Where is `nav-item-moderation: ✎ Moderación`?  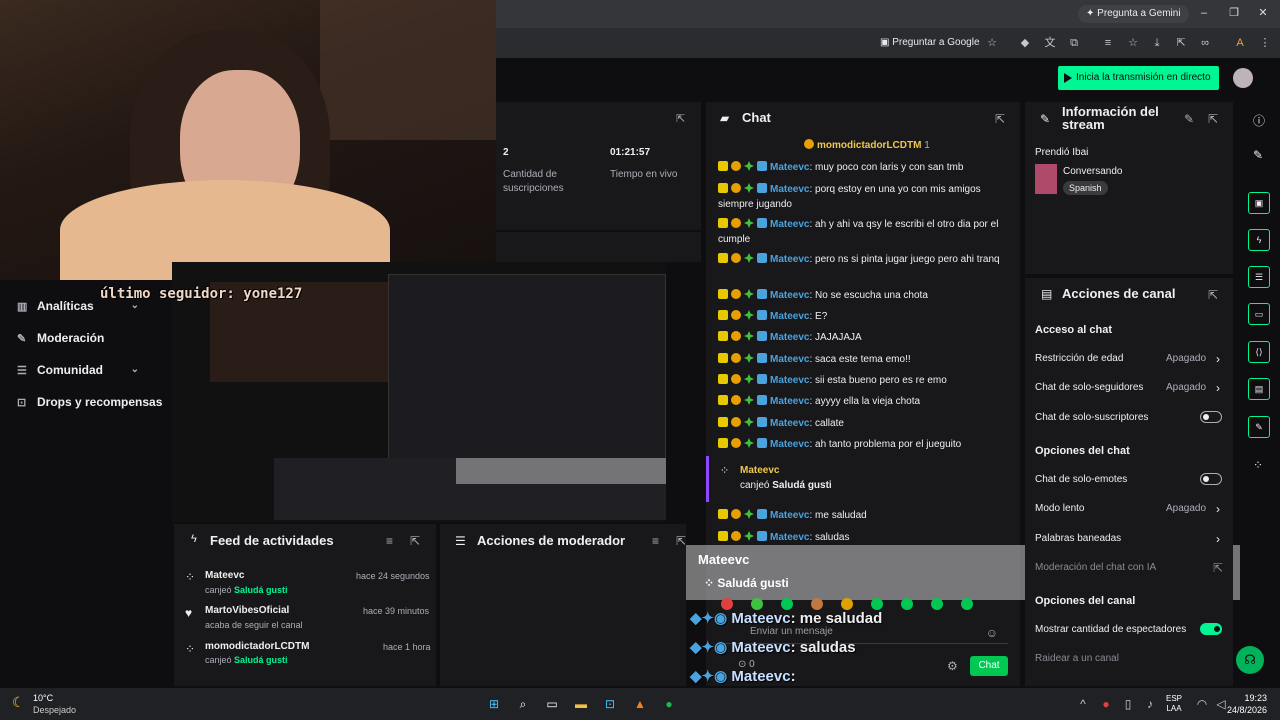
nav-item-moderation: ✎ Moderación is located at coordinates (60, 338).